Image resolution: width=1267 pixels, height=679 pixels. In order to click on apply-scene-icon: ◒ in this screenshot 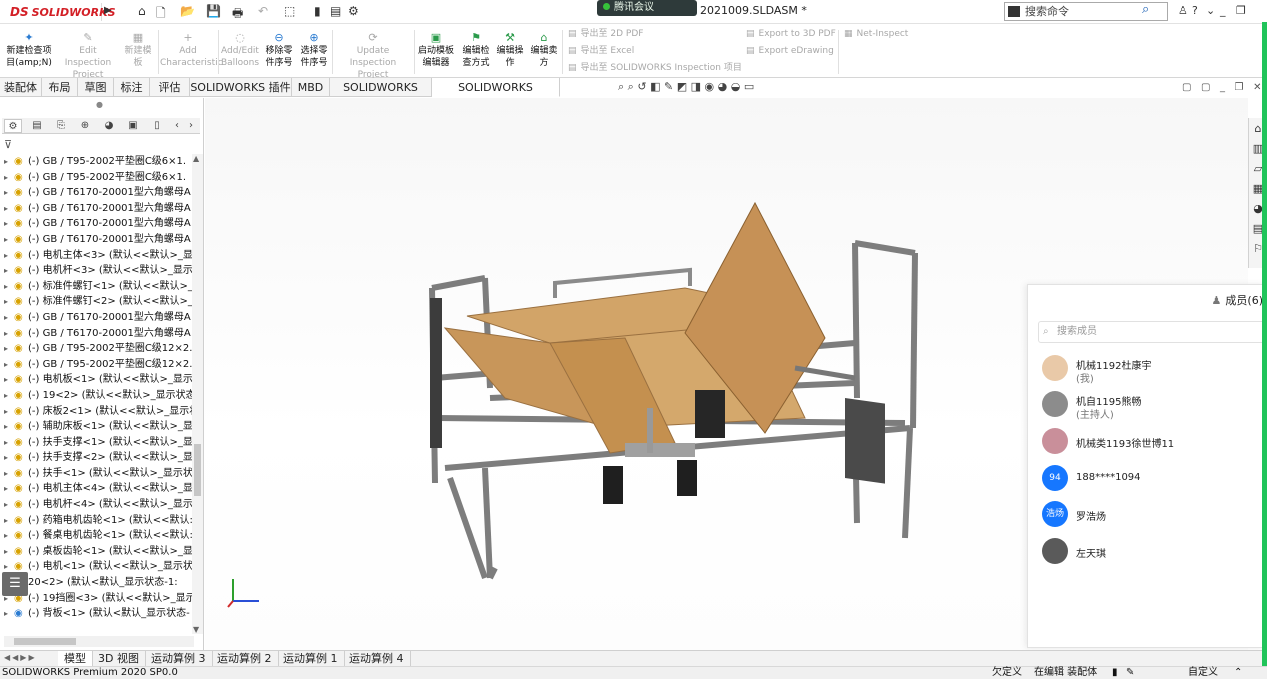, I will do `click(736, 86)`.